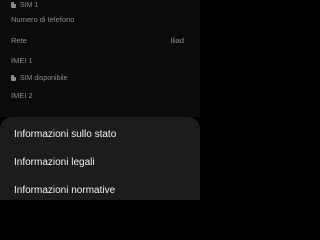 The image size is (320, 240). Describe the element at coordinates (22, 95) in the screenshot. I see `imei2-label: IMEI 2` at that location.